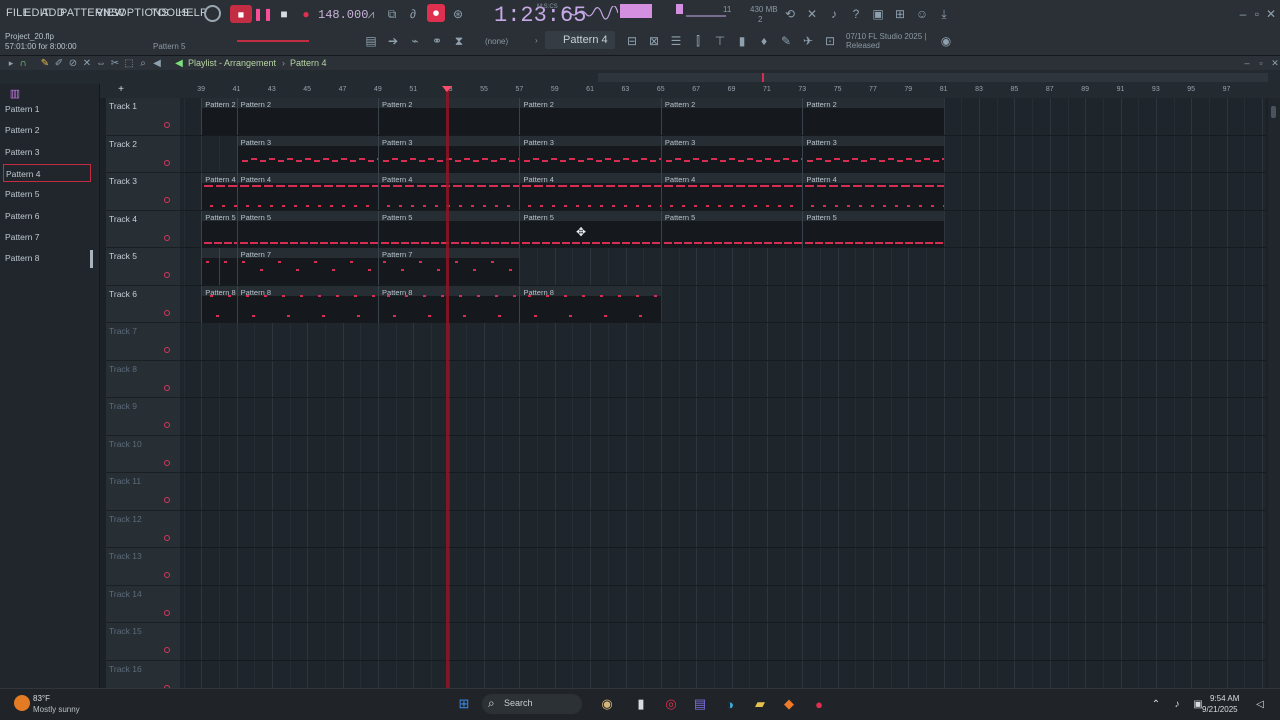 The height and width of the screenshot is (720, 1280). What do you see at coordinates (47, 172) in the screenshot?
I see `picker-item: Pattern 4` at bounding box center [47, 172].